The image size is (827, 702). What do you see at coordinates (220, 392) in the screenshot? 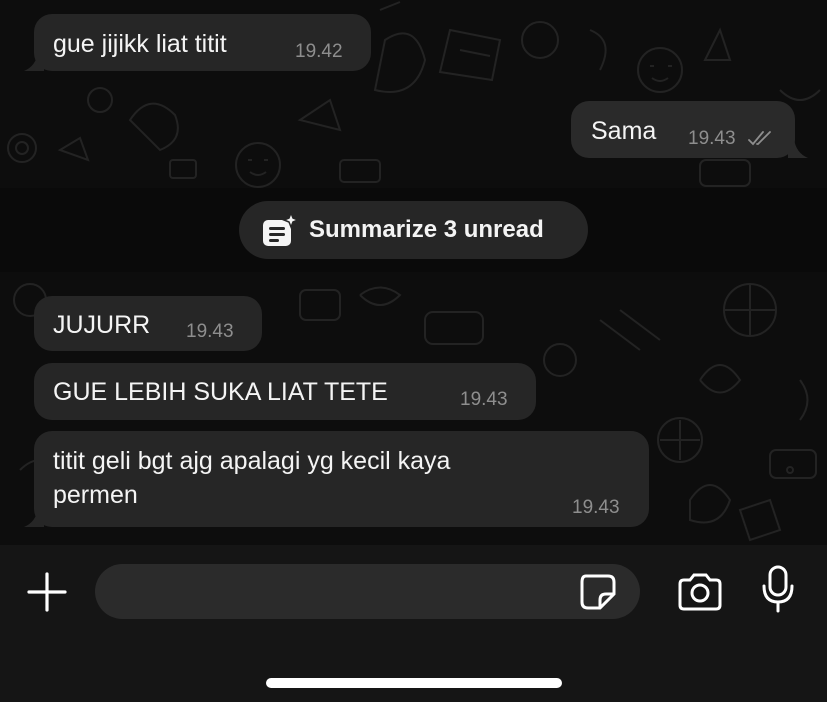
I see `message-text: GUE LEBIH SUKA LIAT TETE` at bounding box center [220, 392].